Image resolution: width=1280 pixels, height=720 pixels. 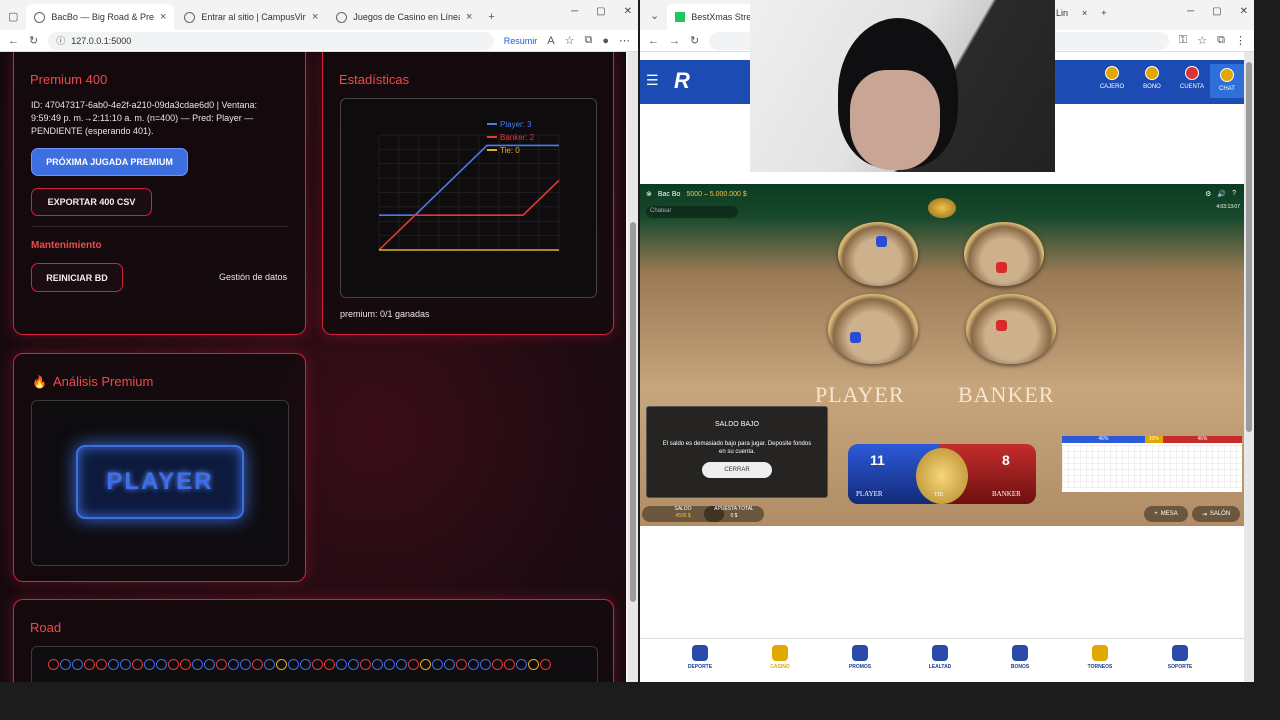 I want to click on globe-icon, so click(x=40, y=17).